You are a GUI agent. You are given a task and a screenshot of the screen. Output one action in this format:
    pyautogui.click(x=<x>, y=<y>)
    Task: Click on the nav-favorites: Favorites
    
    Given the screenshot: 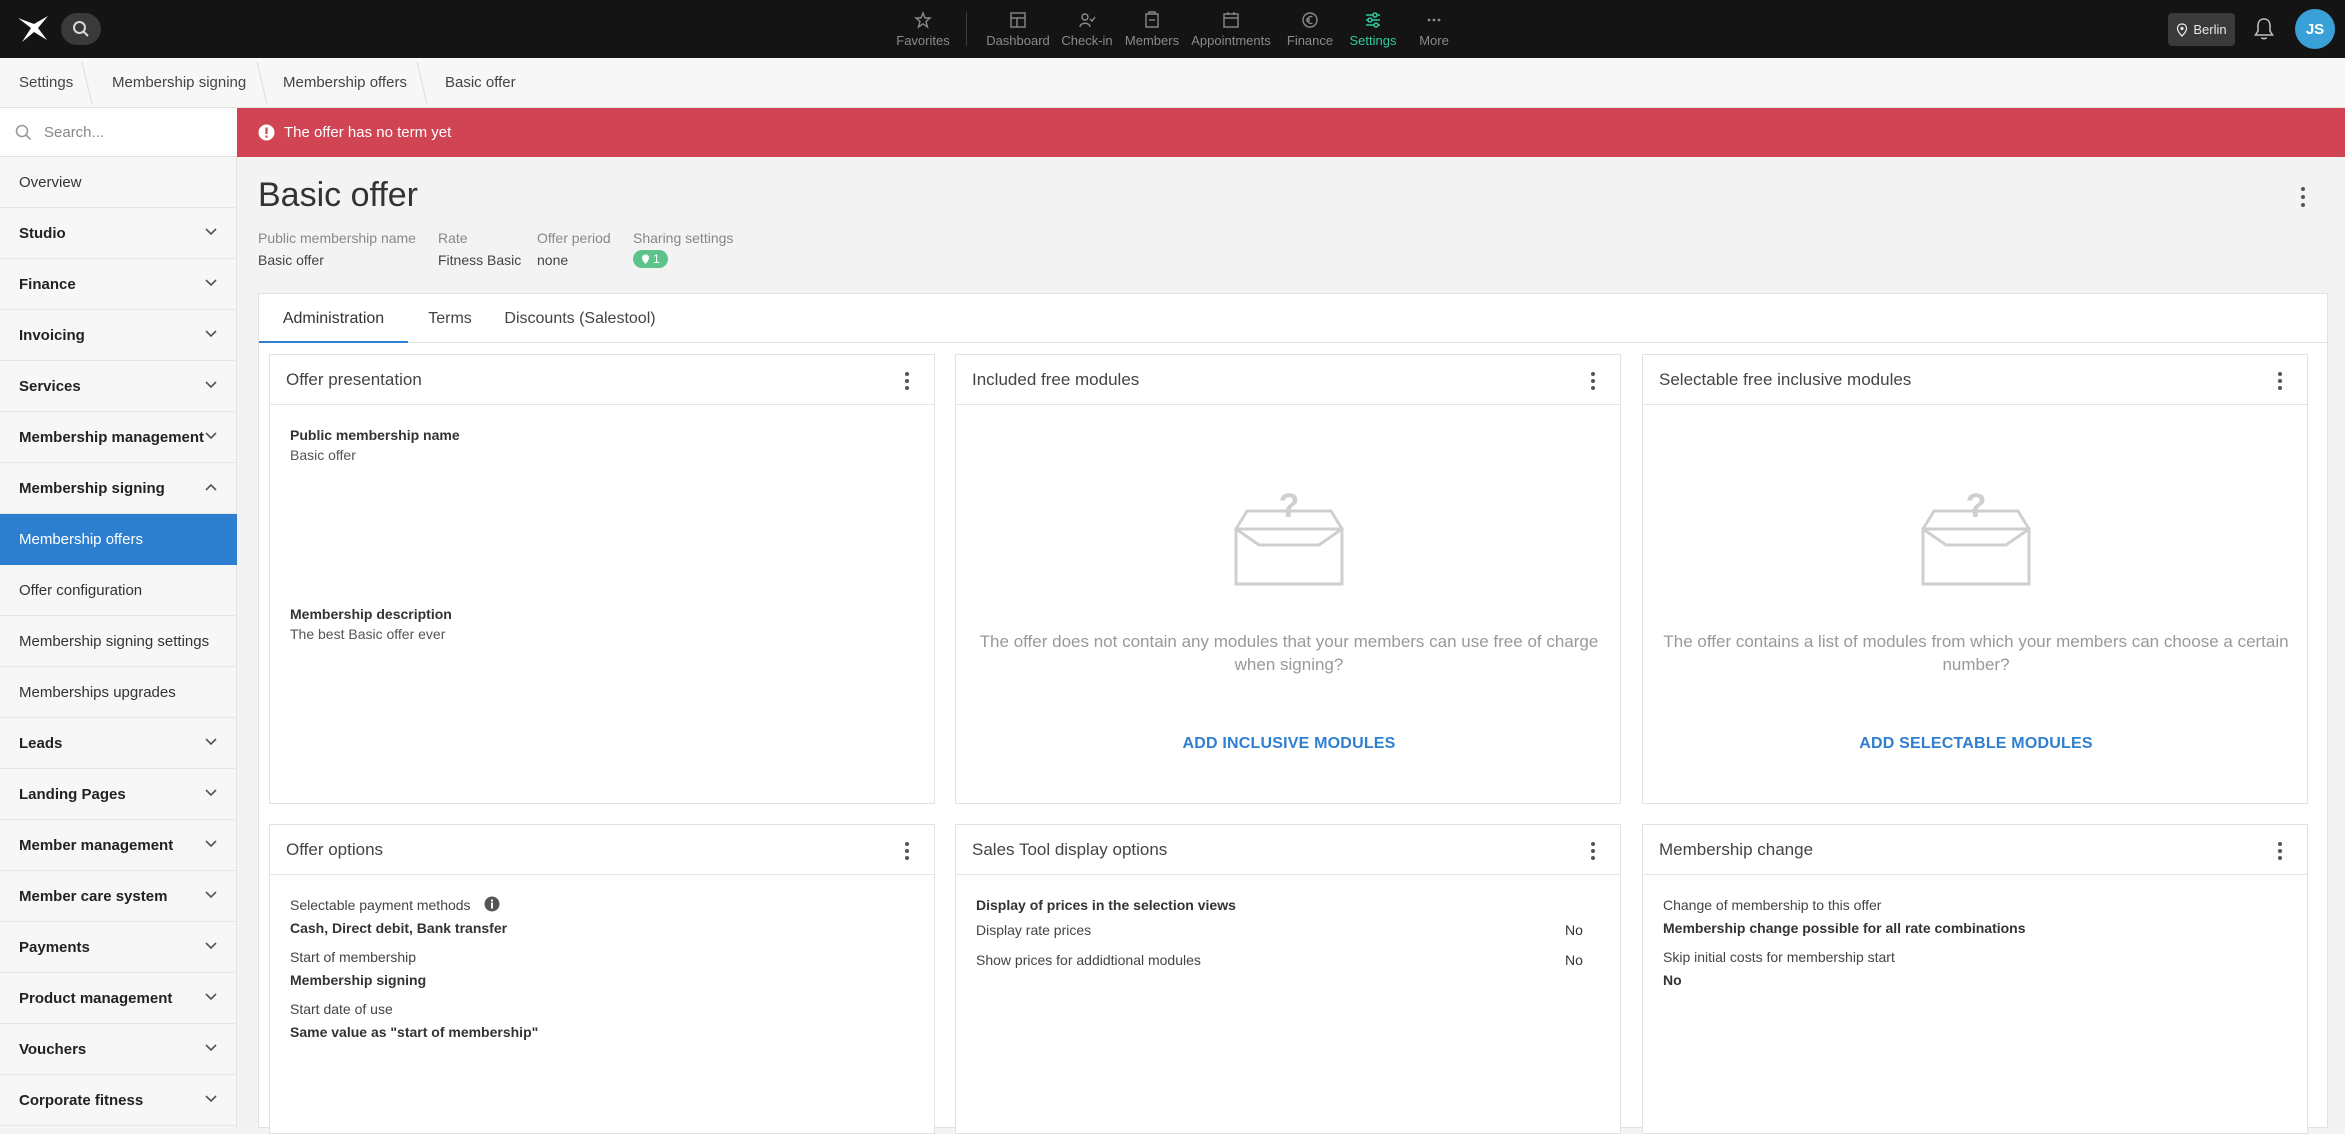 What is the action you would take?
    pyautogui.click(x=923, y=29)
    